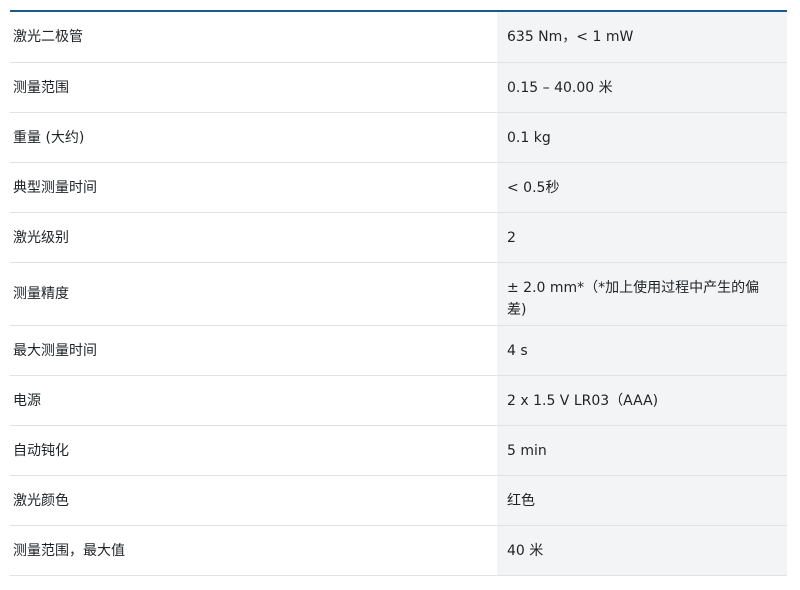  Describe the element at coordinates (642, 294) in the screenshot. I see `spec-value: ± 2.0 mm*（*加上使用过程中产生的偏差)` at that location.